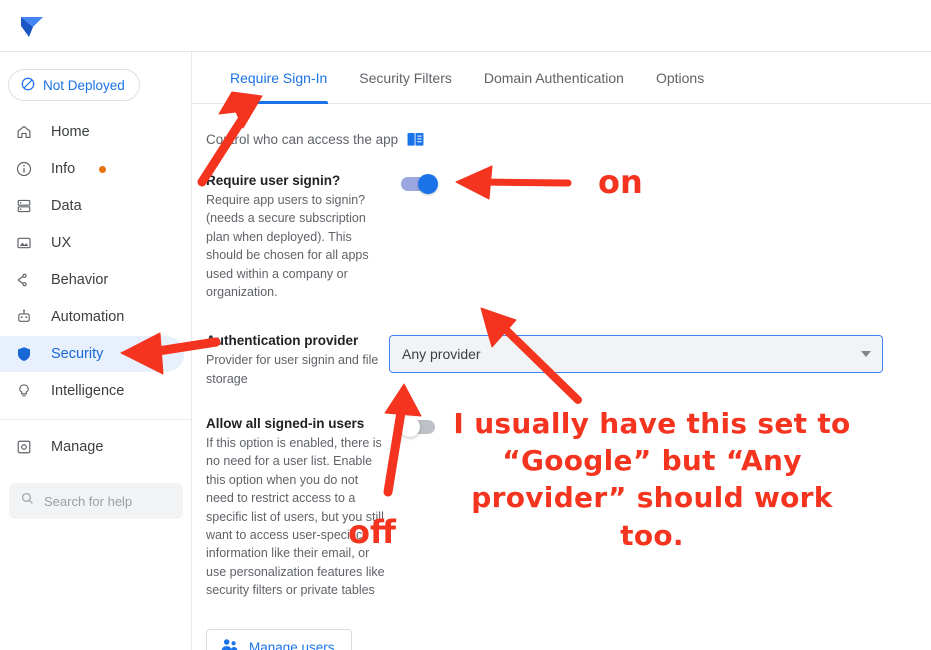 This screenshot has width=931, height=650. Describe the element at coordinates (229, 643) in the screenshot. I see `people-icon` at that location.